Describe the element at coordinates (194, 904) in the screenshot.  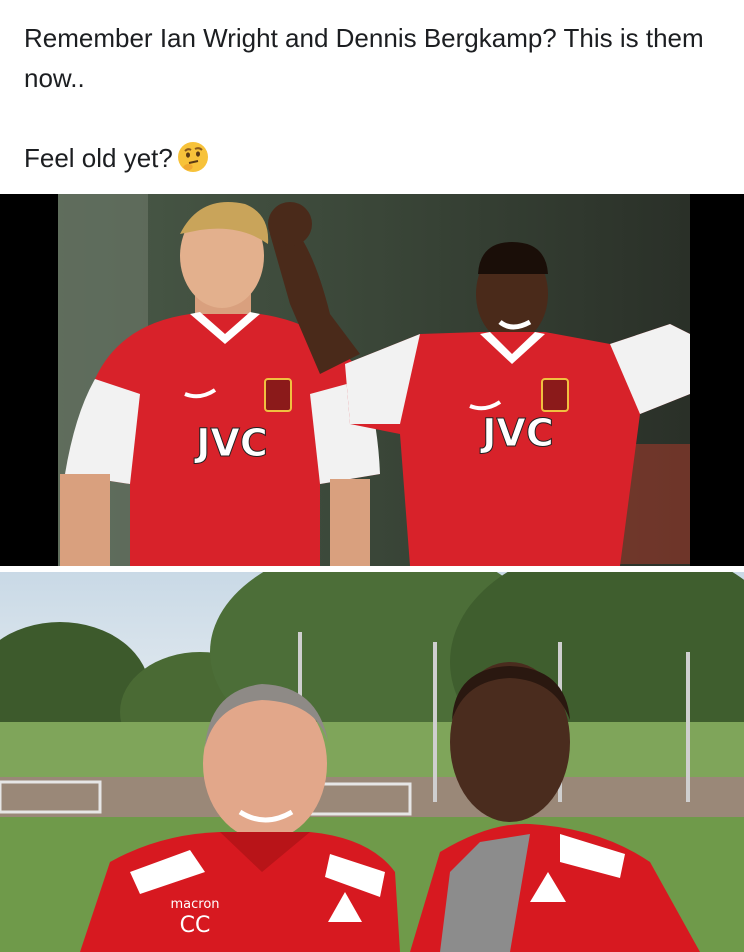
I see `jacket-brand: macron` at that location.